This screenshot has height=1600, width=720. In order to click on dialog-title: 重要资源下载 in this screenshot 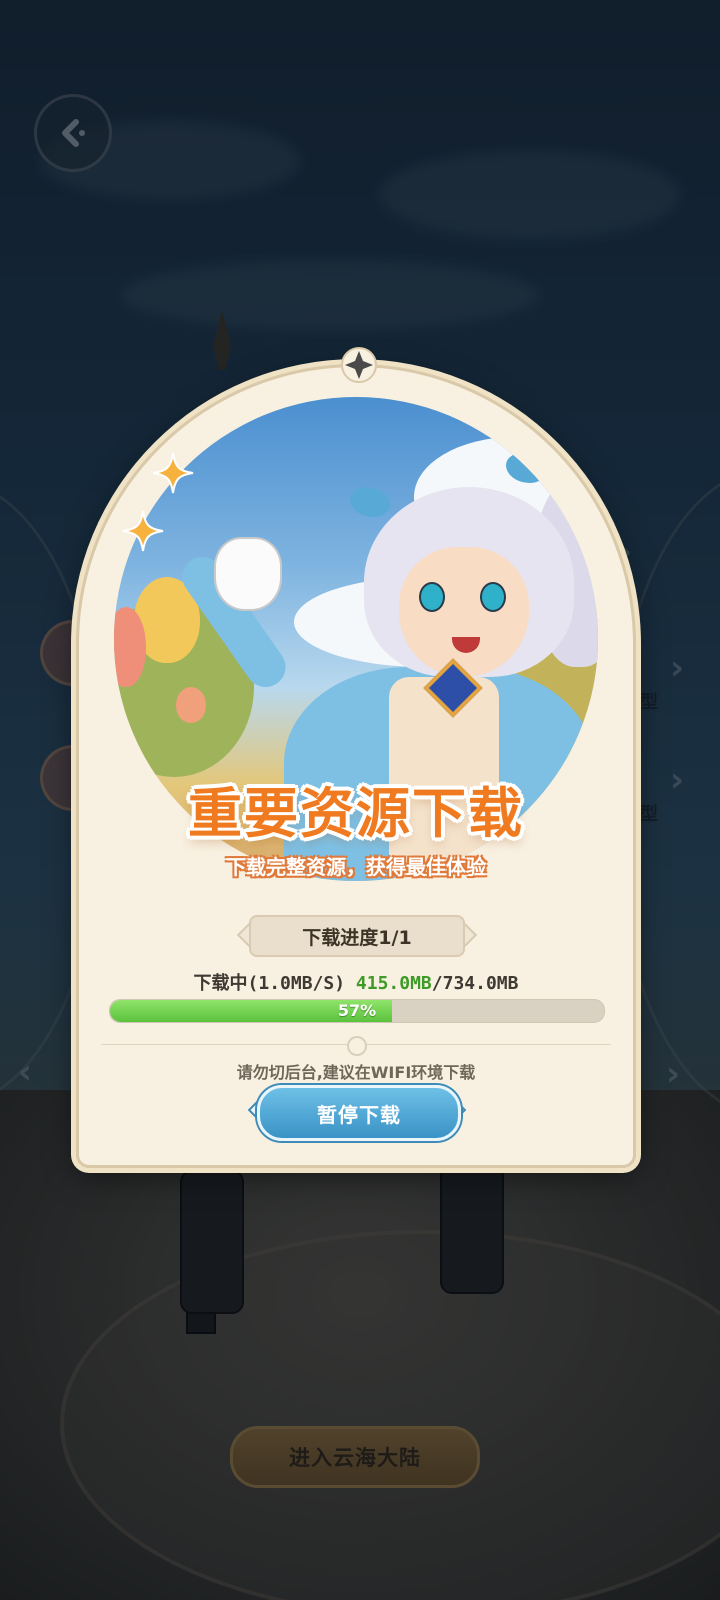, I will do `click(356, 813)`.